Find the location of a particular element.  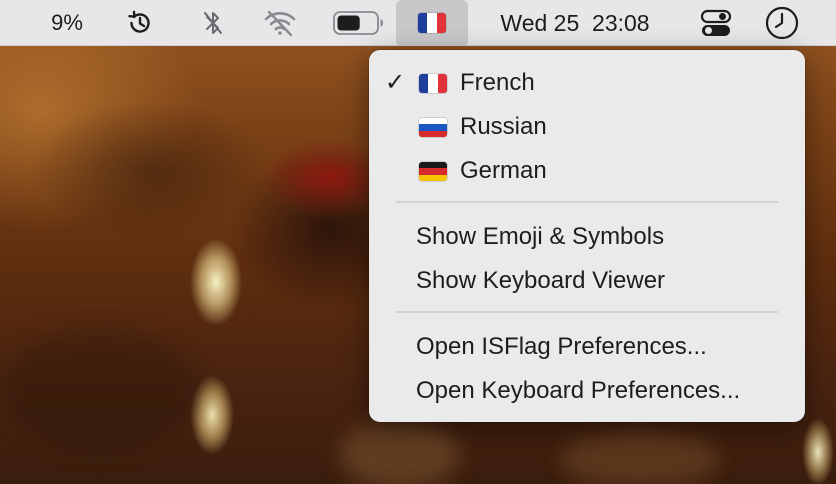

menu-item-show-keyboard-viewer: Show Keyboard Viewer is located at coordinates (587, 281).